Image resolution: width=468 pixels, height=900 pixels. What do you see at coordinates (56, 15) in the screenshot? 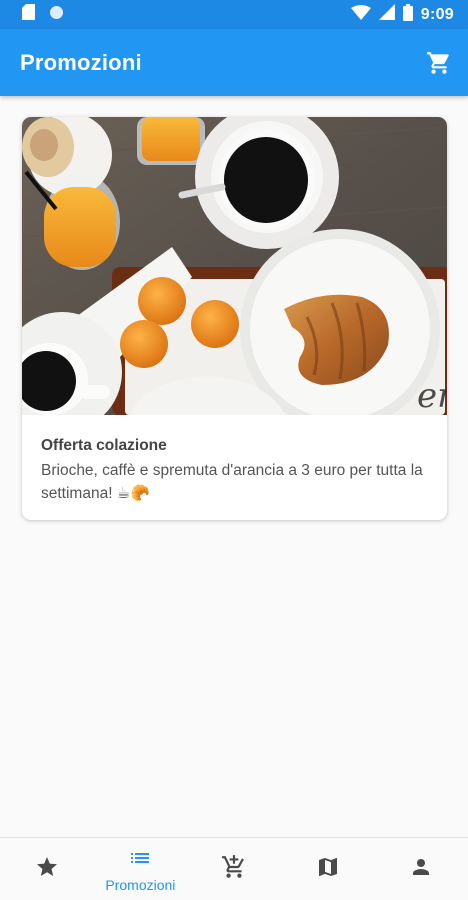
I see `circle-notification-icon` at bounding box center [56, 15].